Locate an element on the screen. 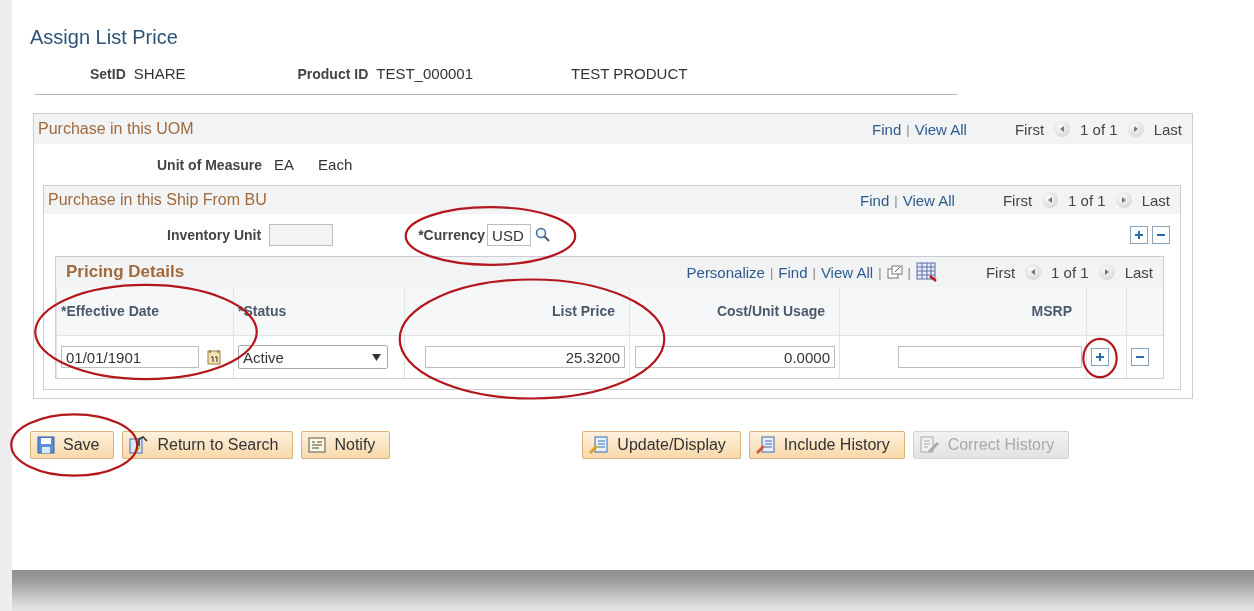 The height and width of the screenshot is (611, 1254). field-label: *Currency is located at coordinates (452, 235).